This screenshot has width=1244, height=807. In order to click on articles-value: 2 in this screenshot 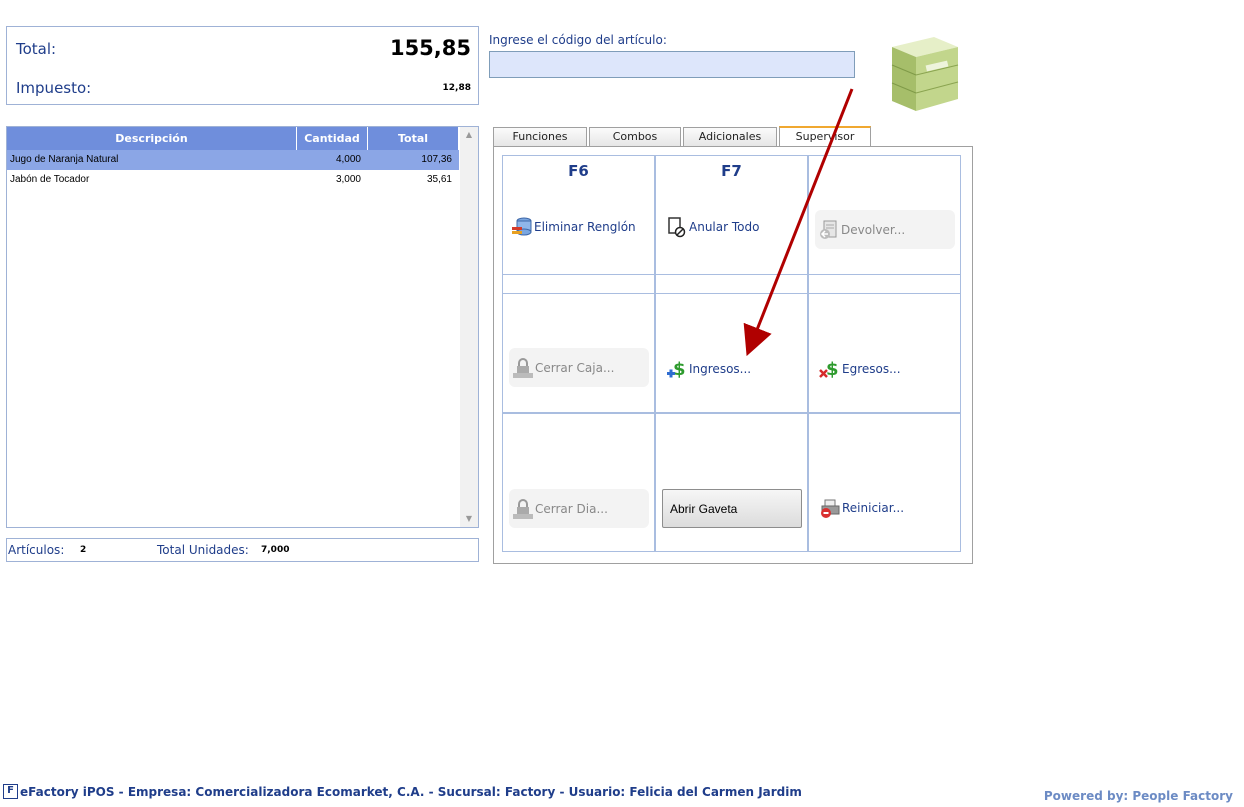, I will do `click(83, 550)`.